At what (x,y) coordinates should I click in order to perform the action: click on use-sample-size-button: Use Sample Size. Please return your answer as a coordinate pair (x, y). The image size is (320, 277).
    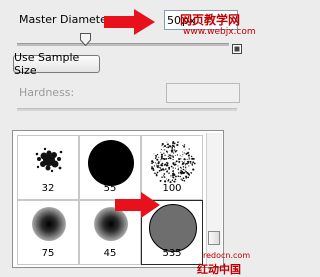
    Looking at the image, I should click on (56, 64).